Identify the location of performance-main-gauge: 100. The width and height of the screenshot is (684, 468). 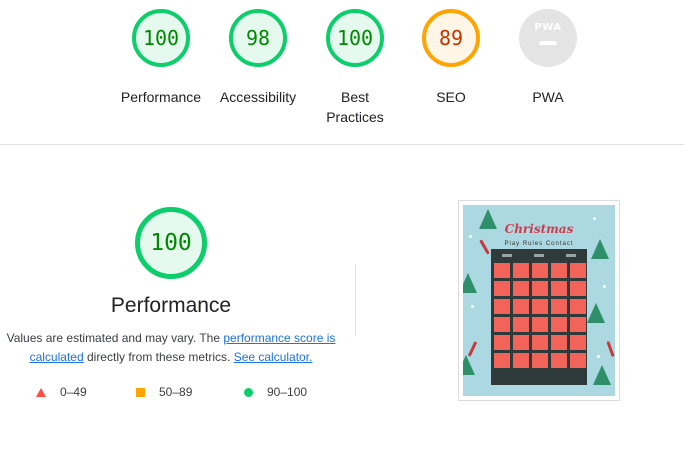
(171, 243).